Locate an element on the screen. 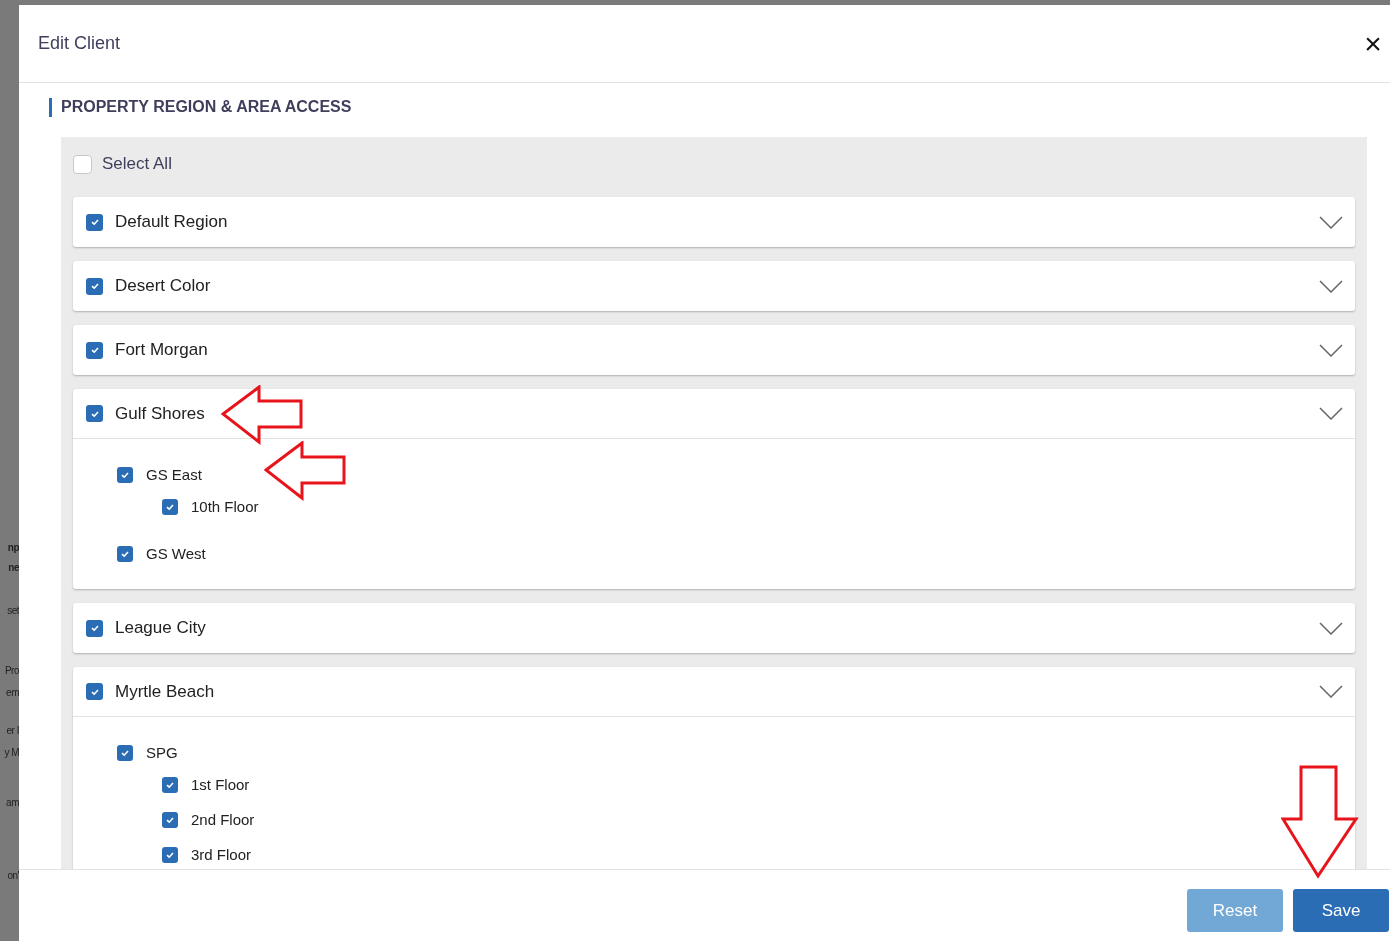 This screenshot has height=941, width=1390. area-label: 2nd Floor is located at coordinates (223, 819).